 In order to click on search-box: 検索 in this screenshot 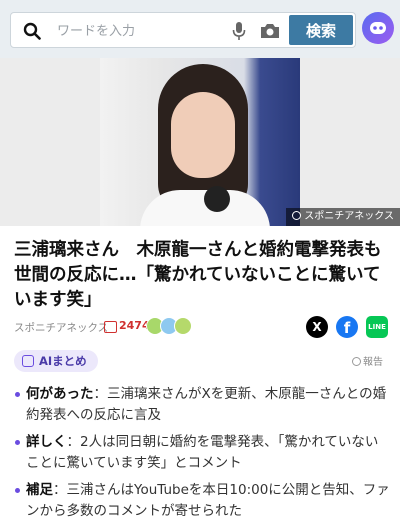, I will do `click(183, 30)`.